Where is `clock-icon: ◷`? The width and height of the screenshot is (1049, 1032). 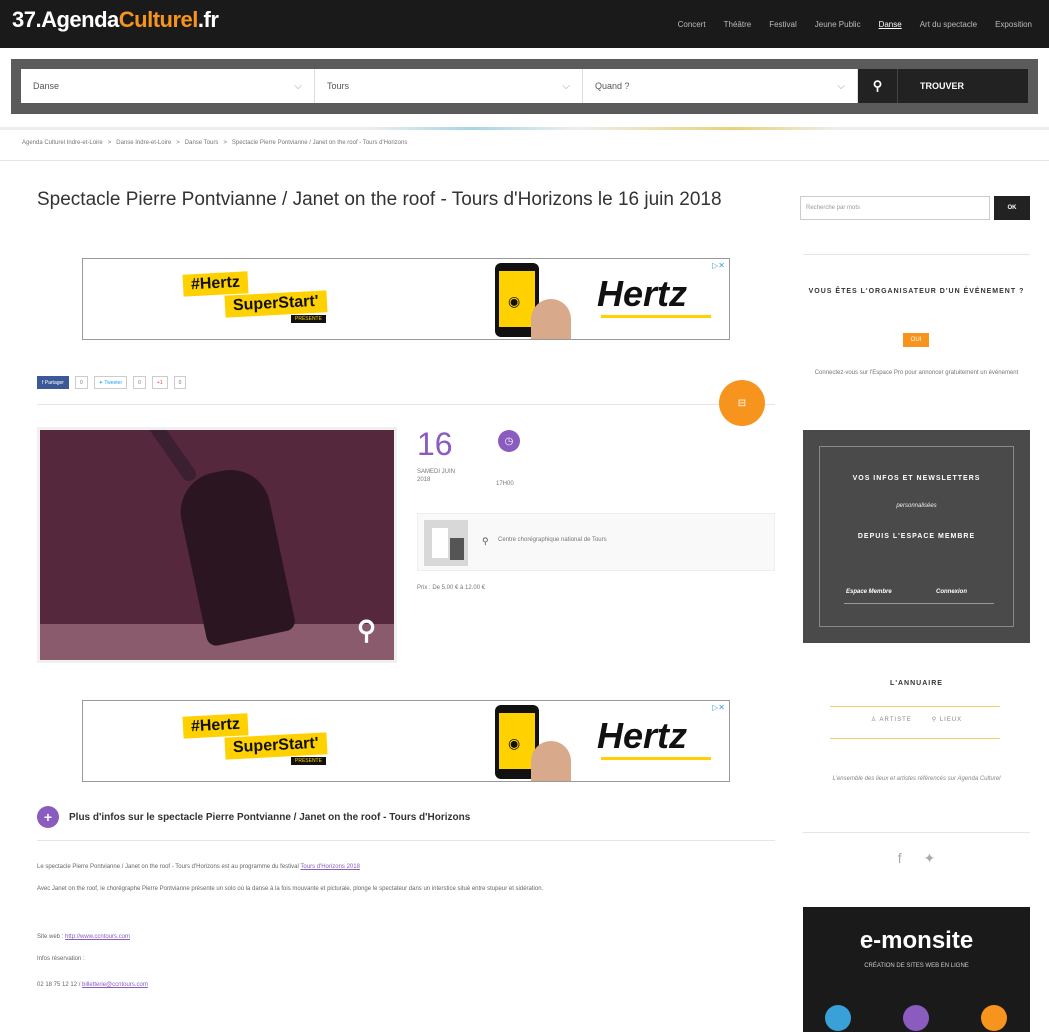 clock-icon: ◷ is located at coordinates (509, 441).